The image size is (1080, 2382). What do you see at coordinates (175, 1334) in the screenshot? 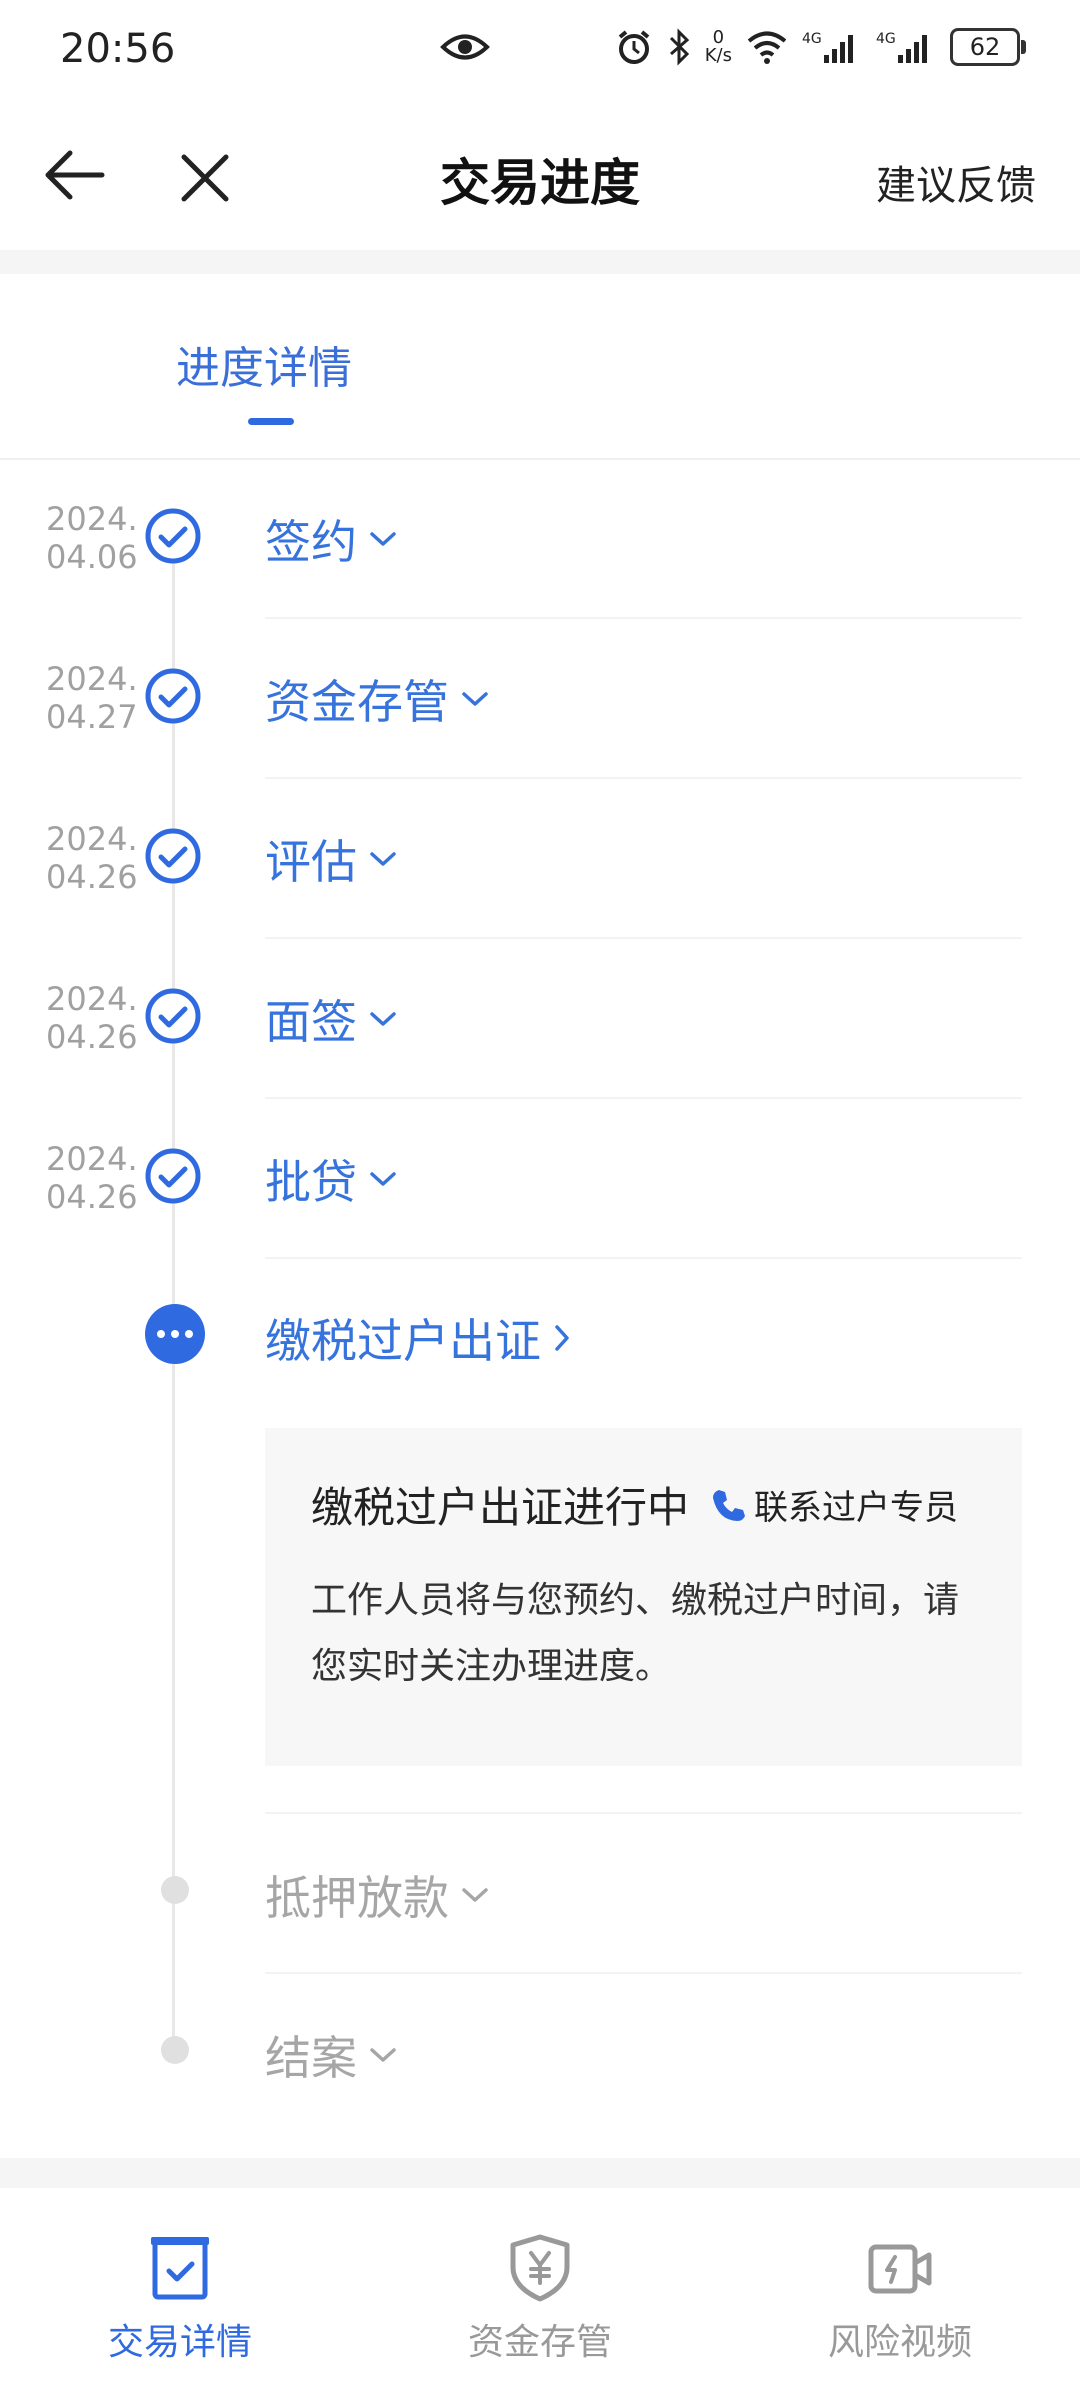
I see `in-progress-icon` at bounding box center [175, 1334].